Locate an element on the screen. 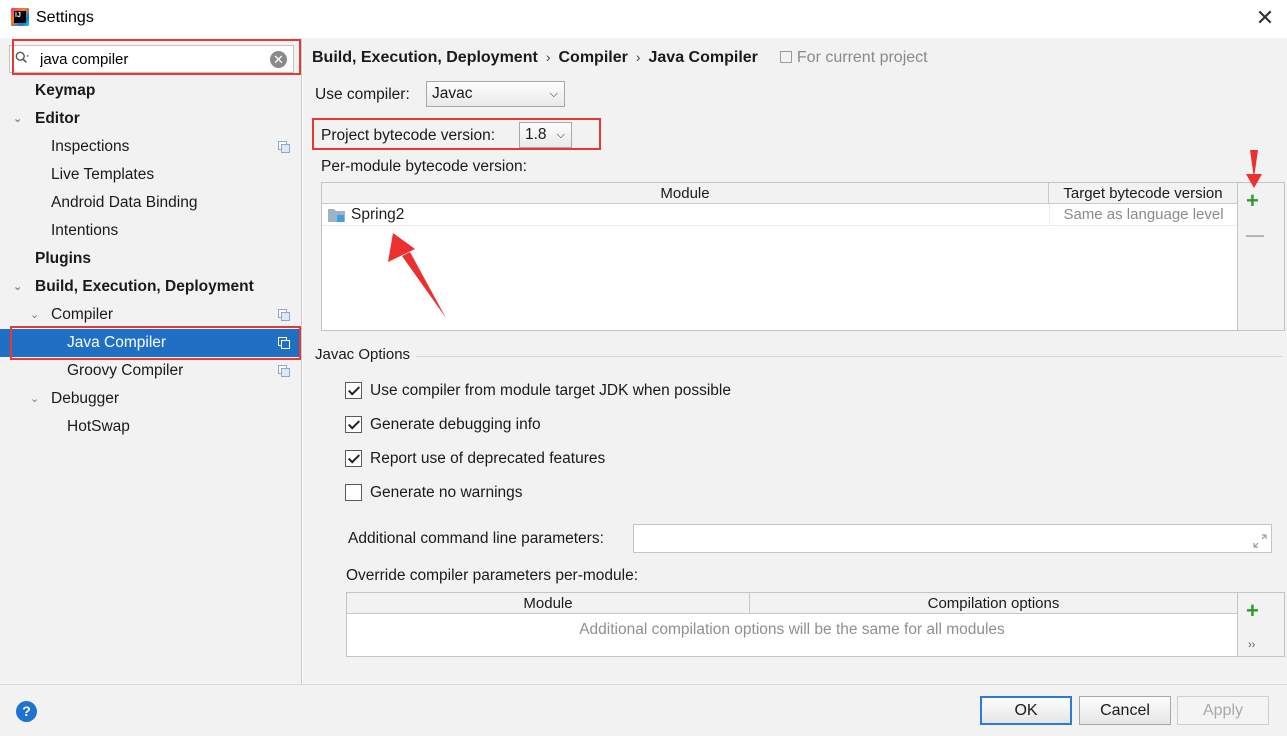  tree-item-inspections: Inspections is located at coordinates (150, 147).